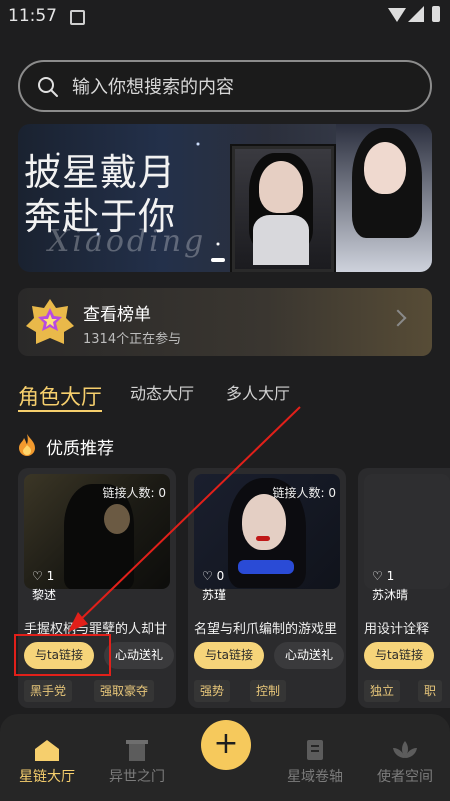 Image resolution: width=450 pixels, height=801 pixels. I want to click on nav-other-world-gate: 异世之门, so click(137, 757).